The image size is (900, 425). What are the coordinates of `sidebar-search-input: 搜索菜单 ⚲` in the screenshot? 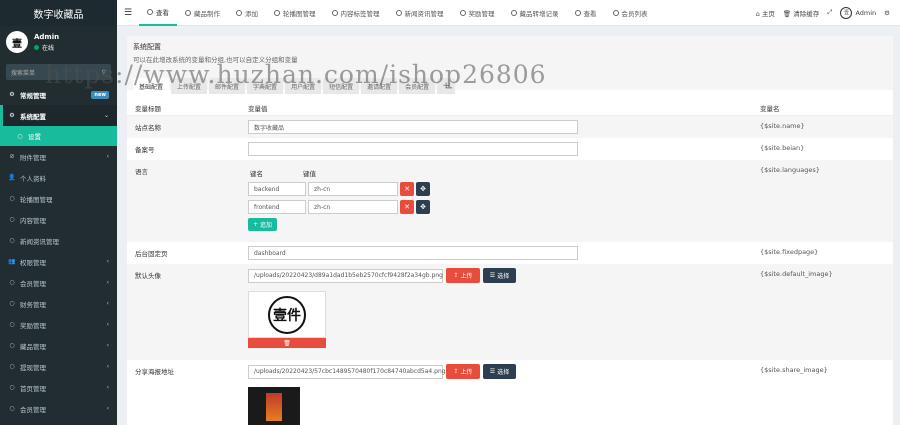 It's located at (58, 72).